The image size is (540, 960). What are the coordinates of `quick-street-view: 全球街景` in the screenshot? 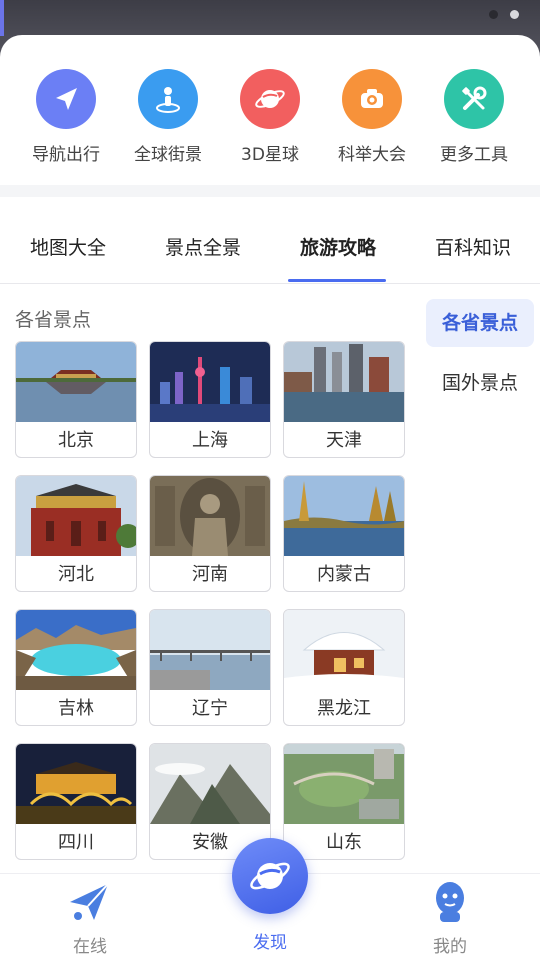 It's located at (168, 117).